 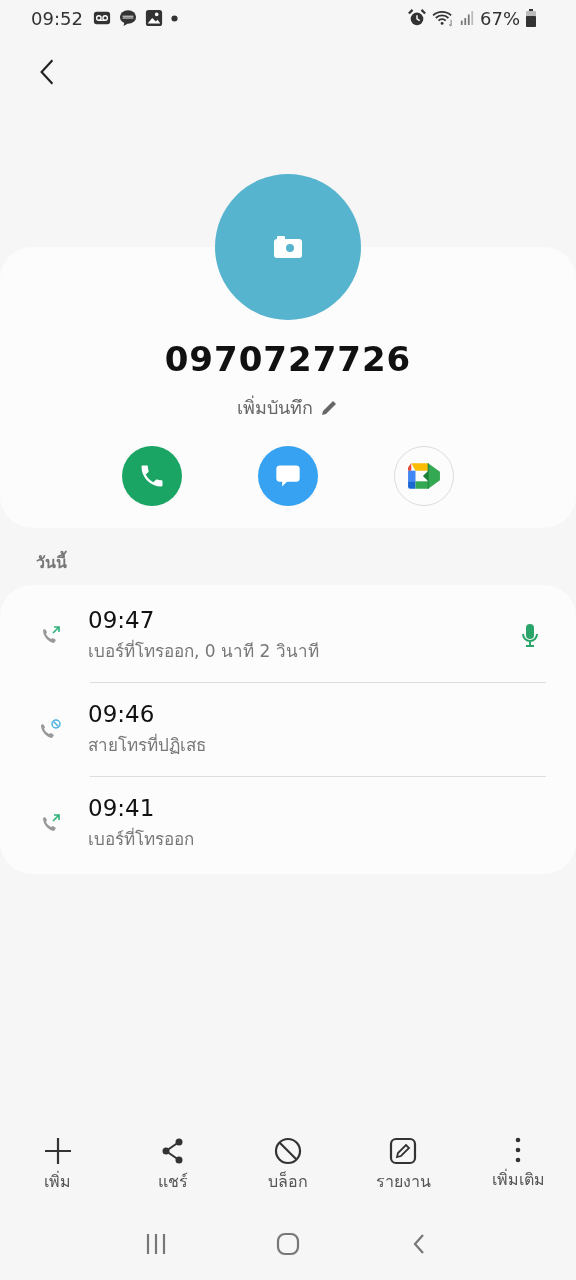 What do you see at coordinates (288, 247) in the screenshot?
I see `camera-icon` at bounding box center [288, 247].